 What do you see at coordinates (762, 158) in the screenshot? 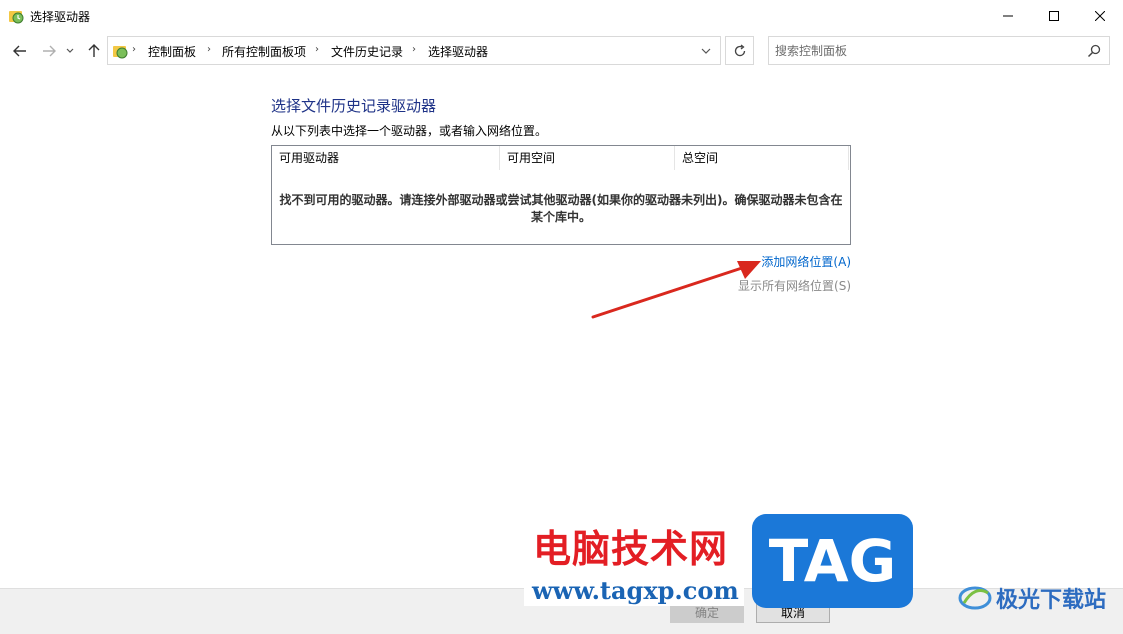
I see `column-header-total-space: 总空间` at bounding box center [762, 158].